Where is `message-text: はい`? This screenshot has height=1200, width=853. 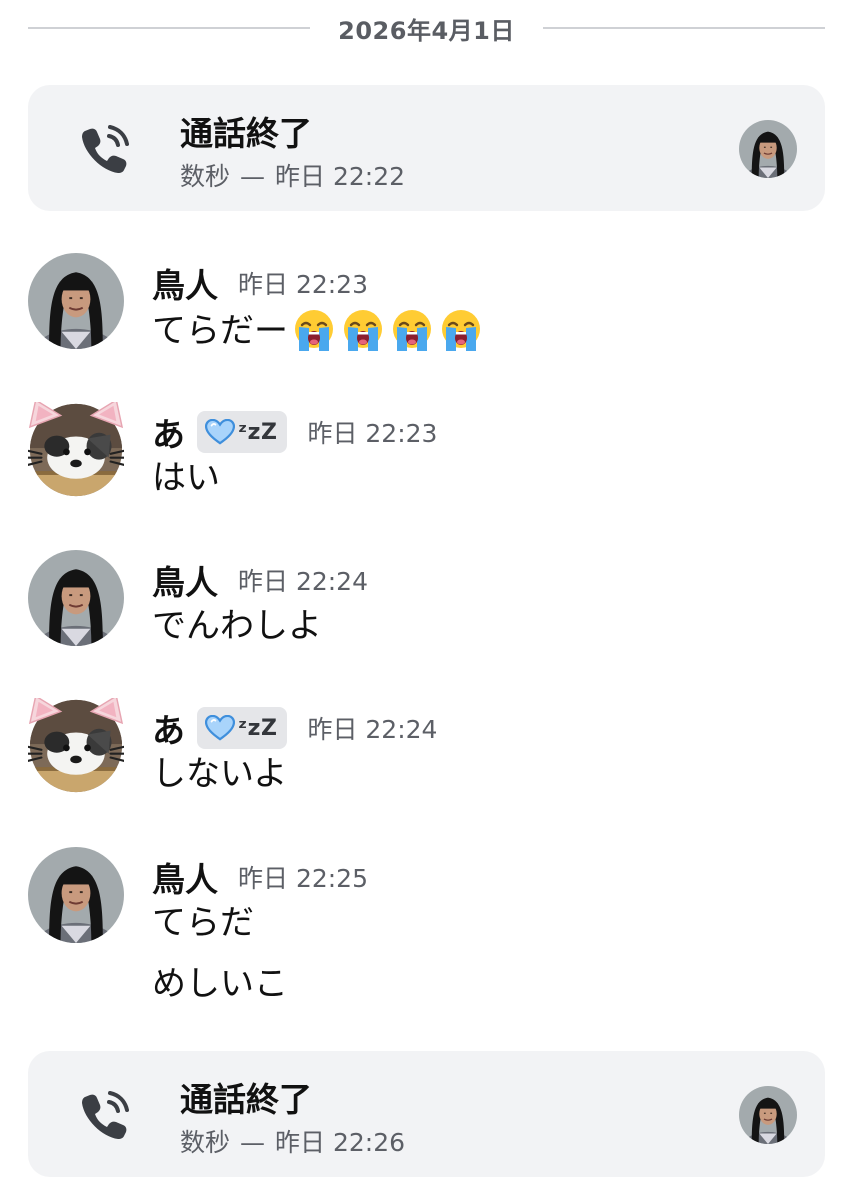
message-text: はい is located at coordinates (186, 478).